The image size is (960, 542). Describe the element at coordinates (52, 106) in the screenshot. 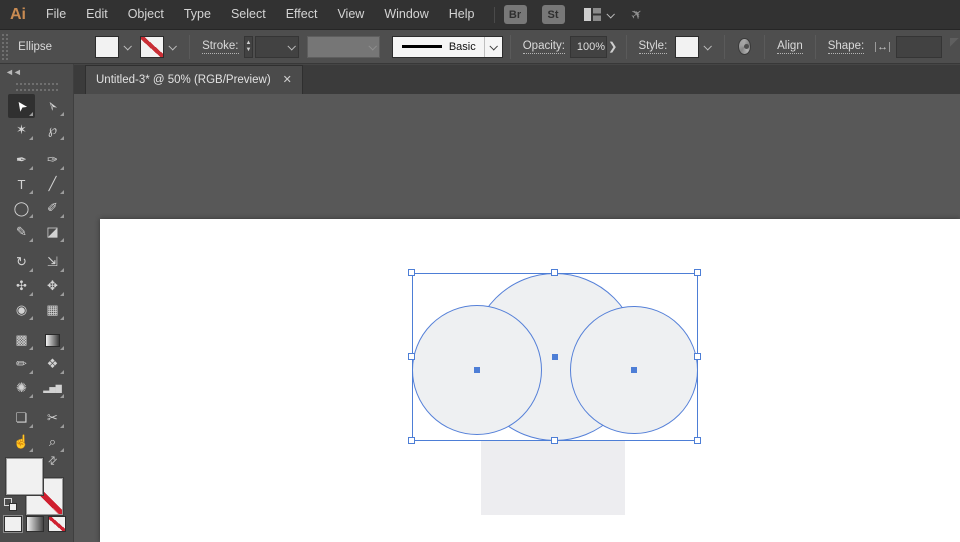

I see `direct-selection-tool: ➢` at that location.